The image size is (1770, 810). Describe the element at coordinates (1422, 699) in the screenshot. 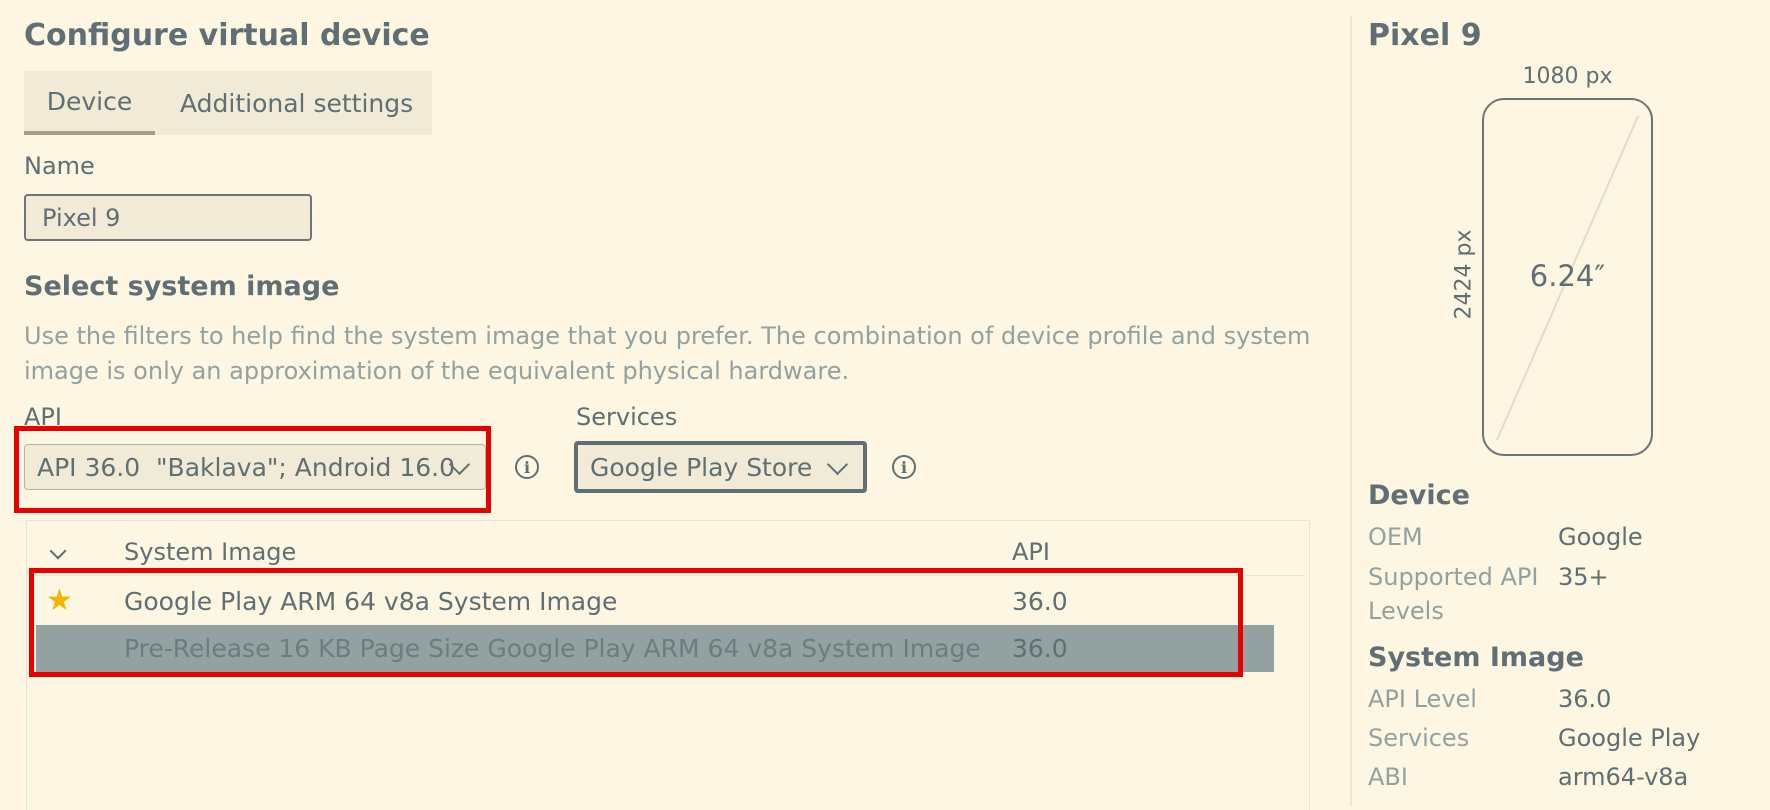

I see `prop-key-api-level: API Level` at that location.